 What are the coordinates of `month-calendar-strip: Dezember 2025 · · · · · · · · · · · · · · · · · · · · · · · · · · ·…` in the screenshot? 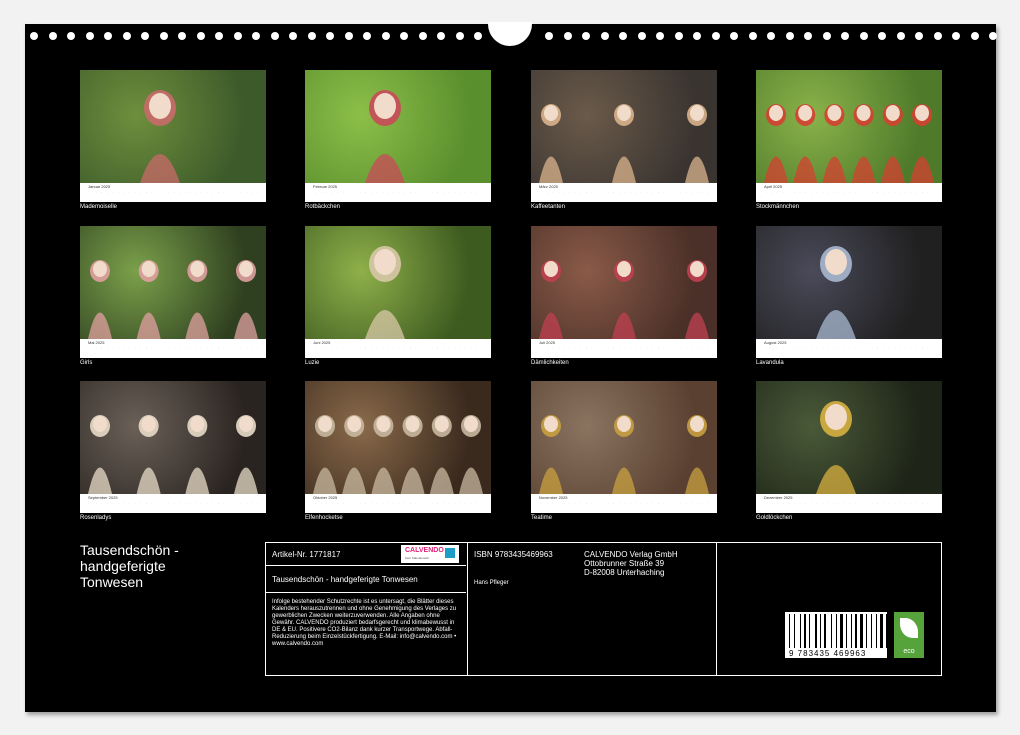 It's located at (849, 503).